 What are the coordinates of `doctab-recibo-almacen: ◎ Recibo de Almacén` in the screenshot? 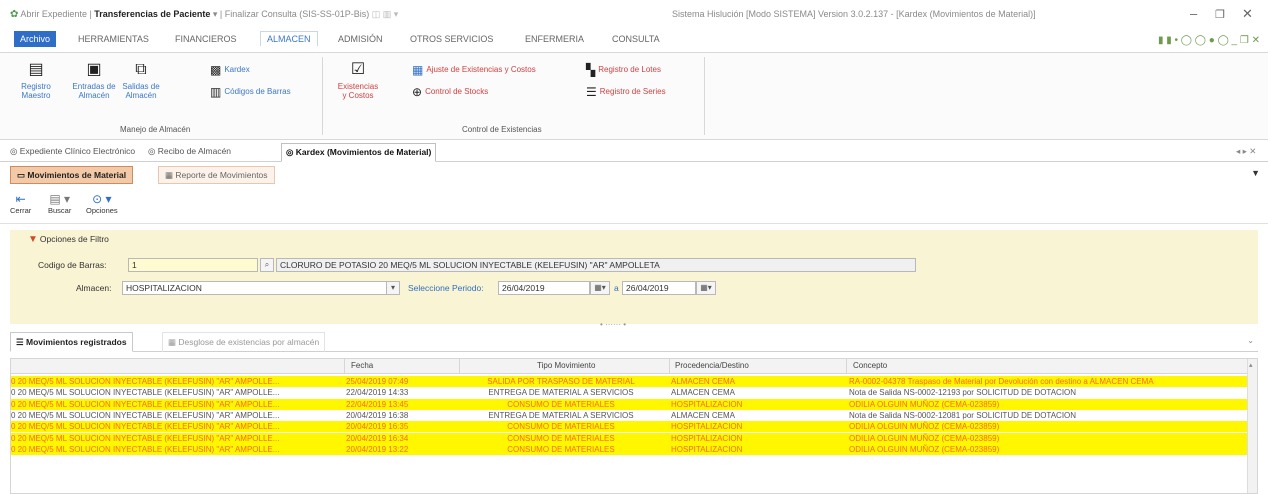 It's located at (189, 151).